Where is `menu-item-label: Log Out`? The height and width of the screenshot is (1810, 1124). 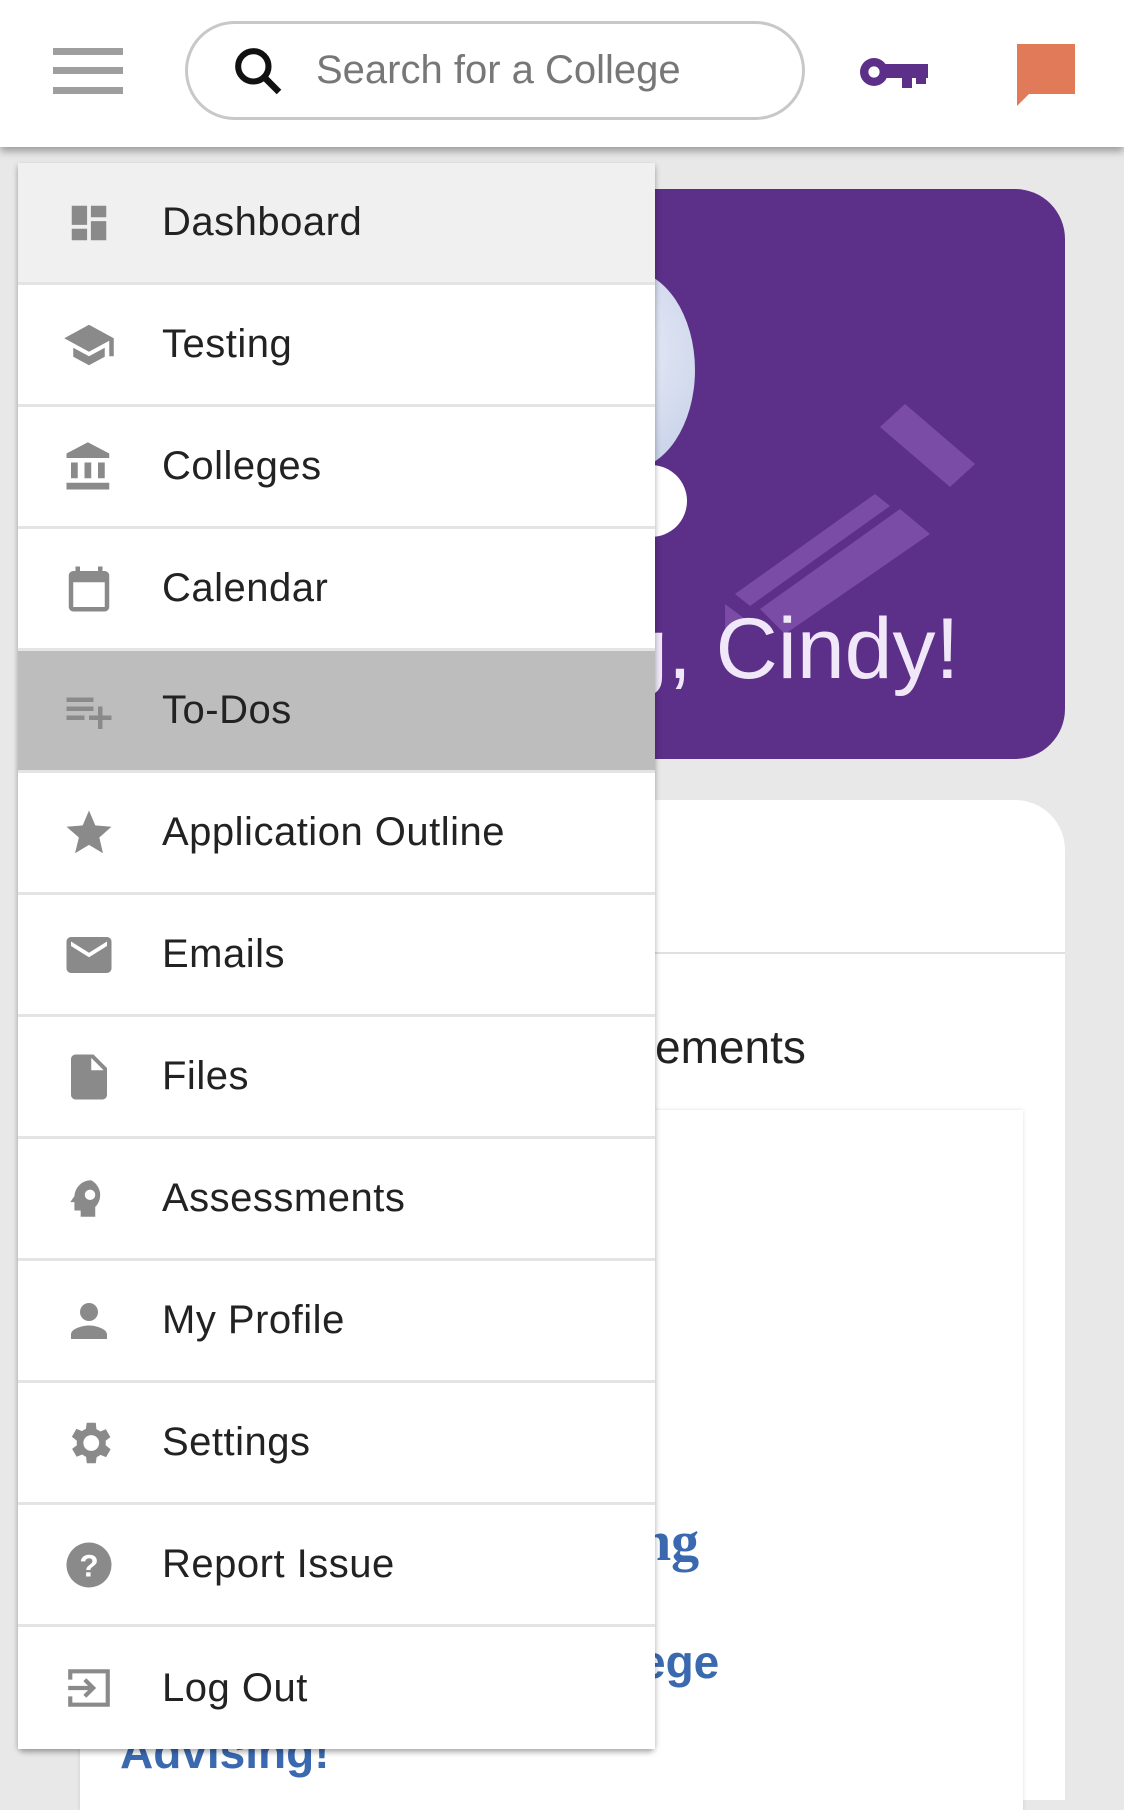 menu-item-label: Log Out is located at coordinates (235, 1687).